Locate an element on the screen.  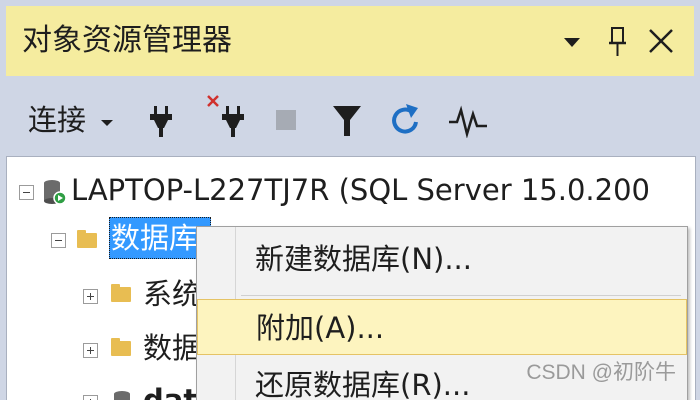
system-databases-node: 系统 is located at coordinates (172, 294).